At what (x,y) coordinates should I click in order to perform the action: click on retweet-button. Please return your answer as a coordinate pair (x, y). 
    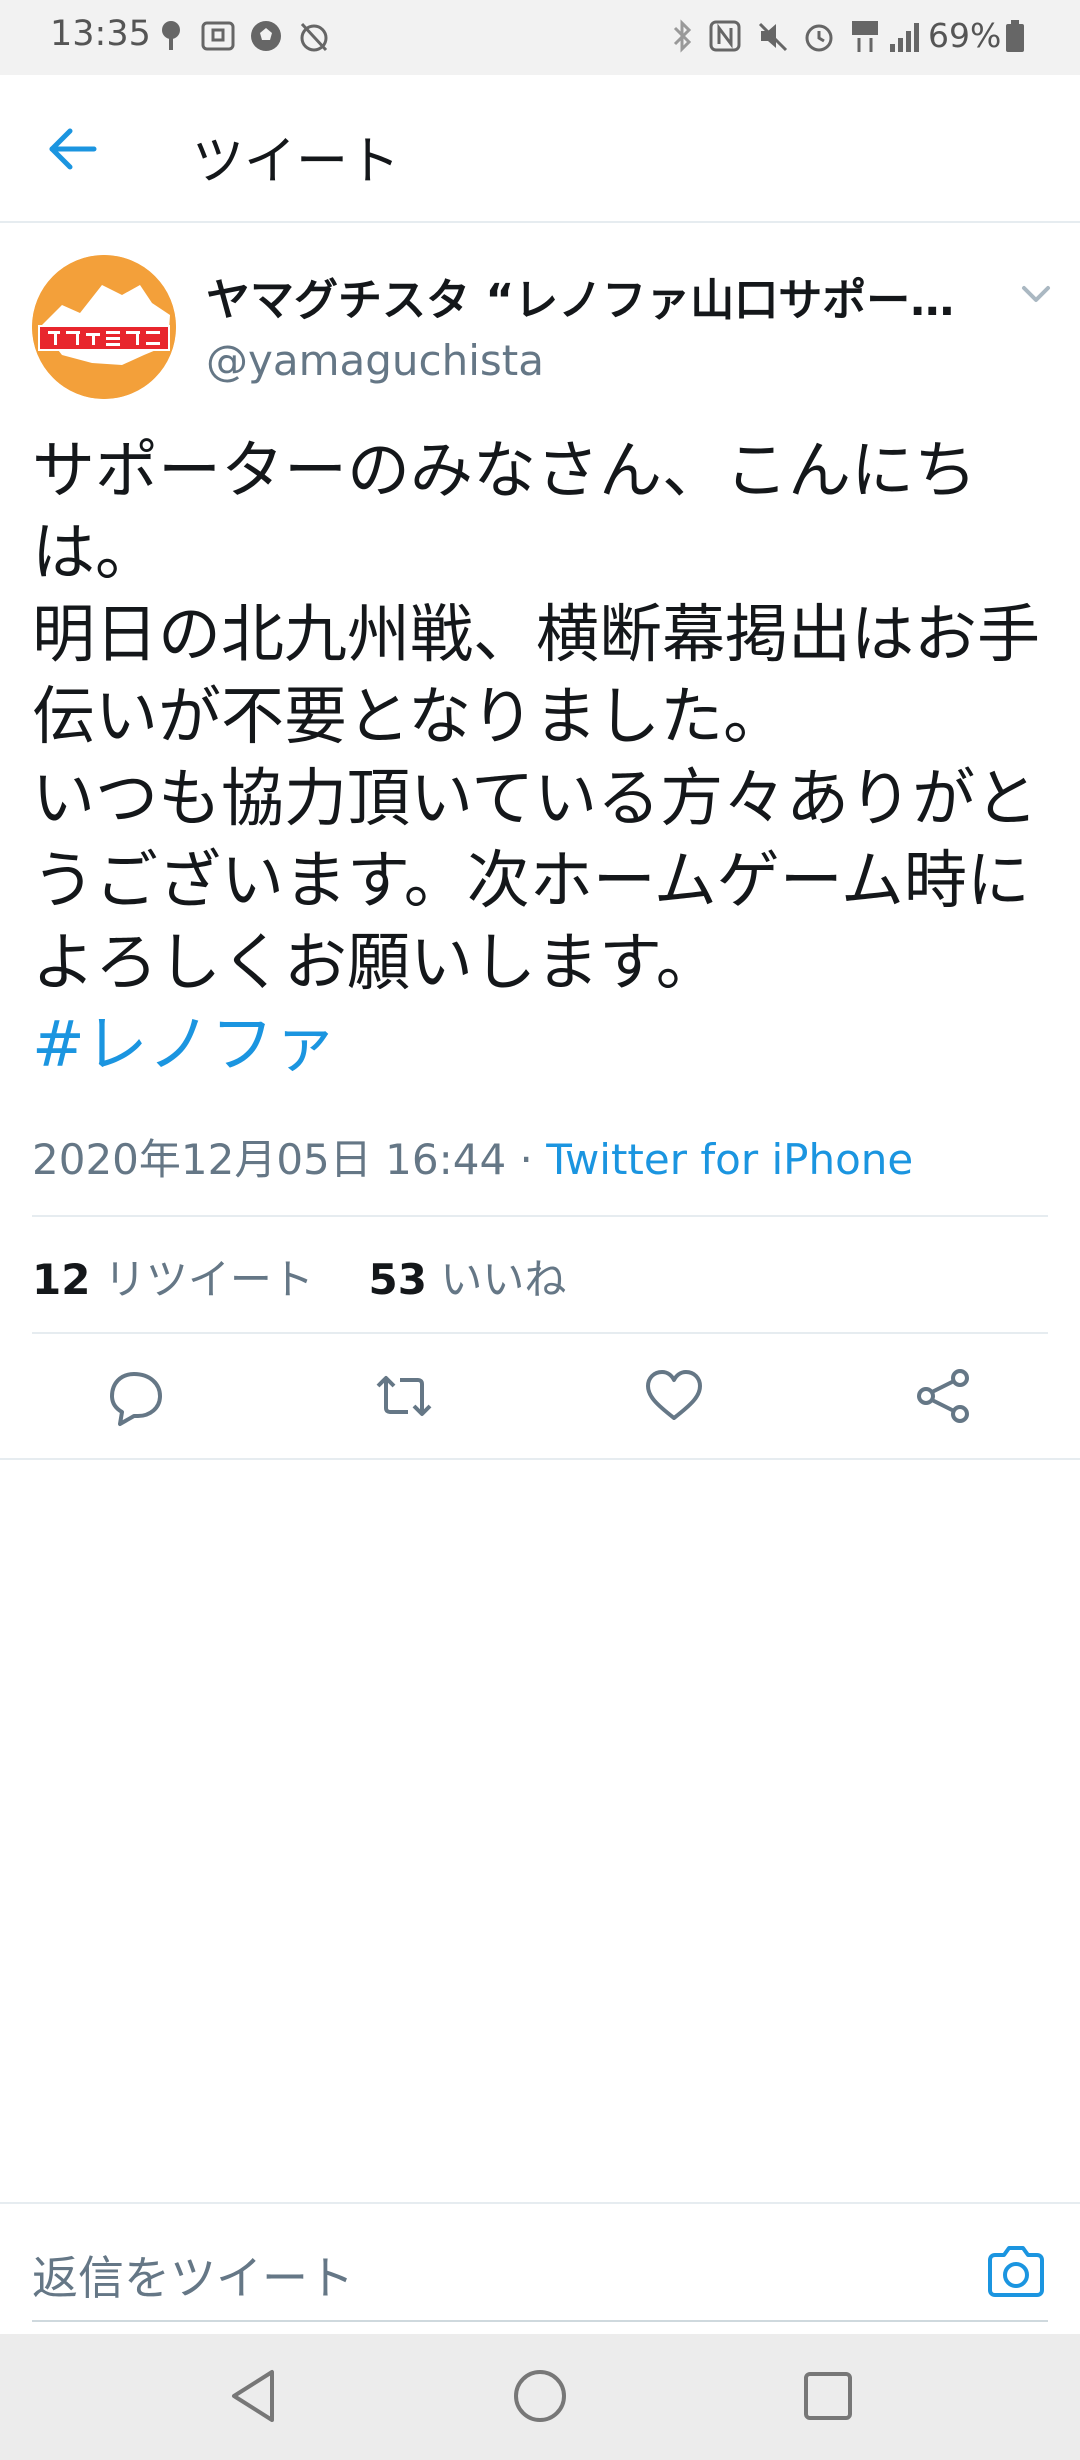
    Looking at the image, I should click on (404, 1396).